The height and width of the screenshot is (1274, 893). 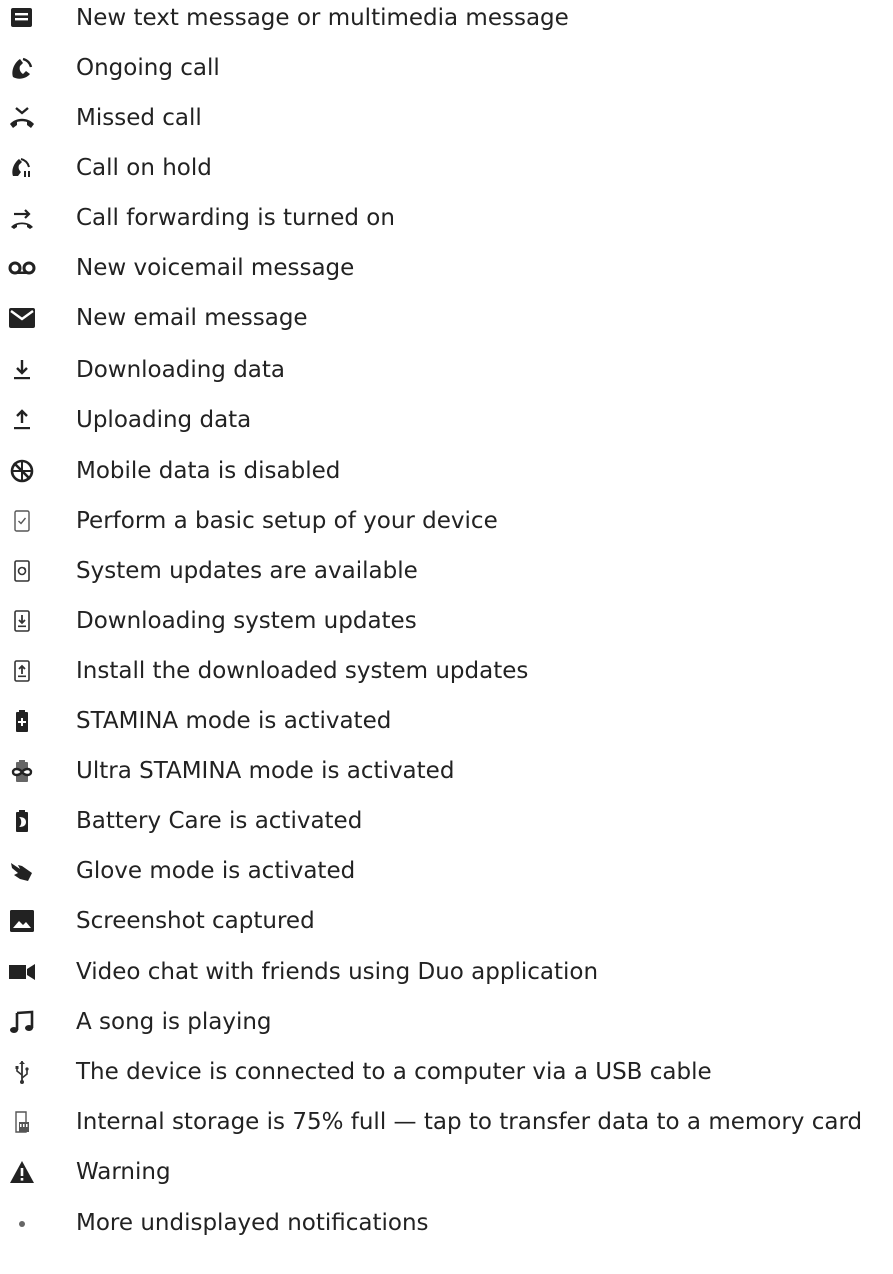 What do you see at coordinates (446, 118) in the screenshot?
I see `list-item: Missed call` at bounding box center [446, 118].